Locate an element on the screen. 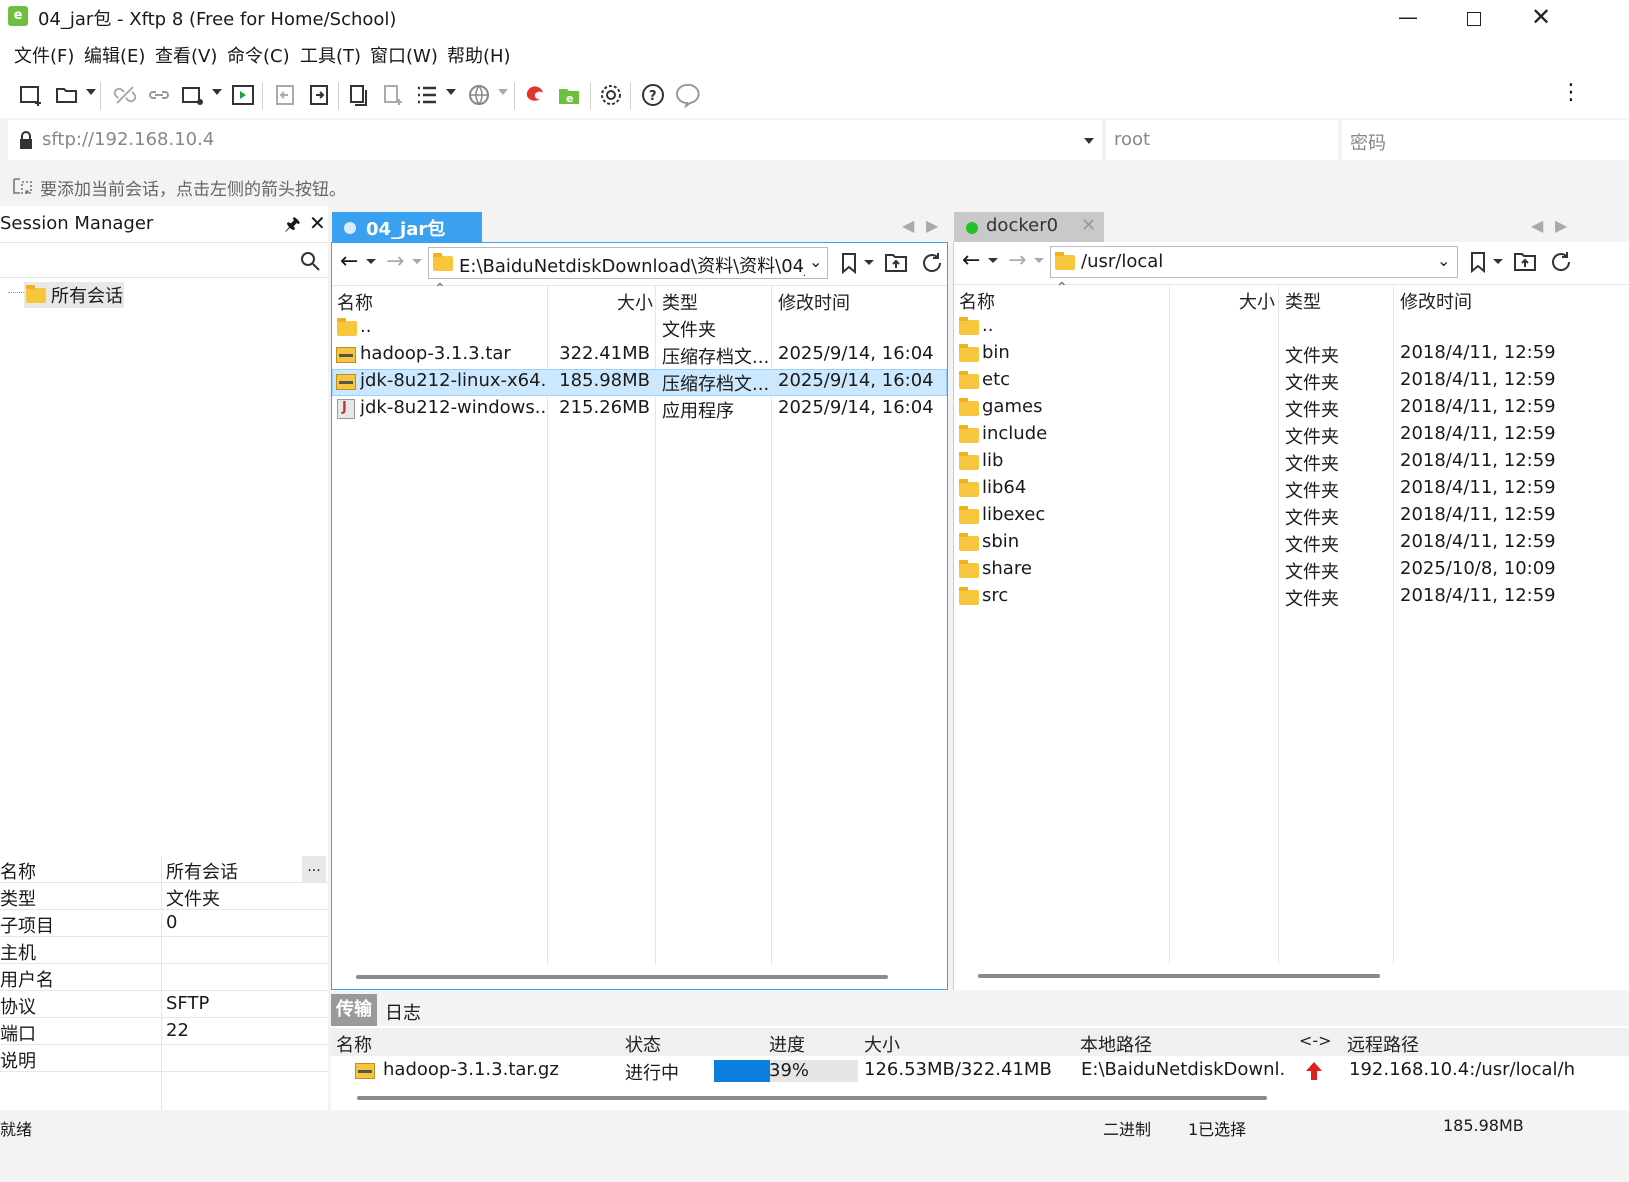  menu-view: 查看(V) is located at coordinates (186, 55).